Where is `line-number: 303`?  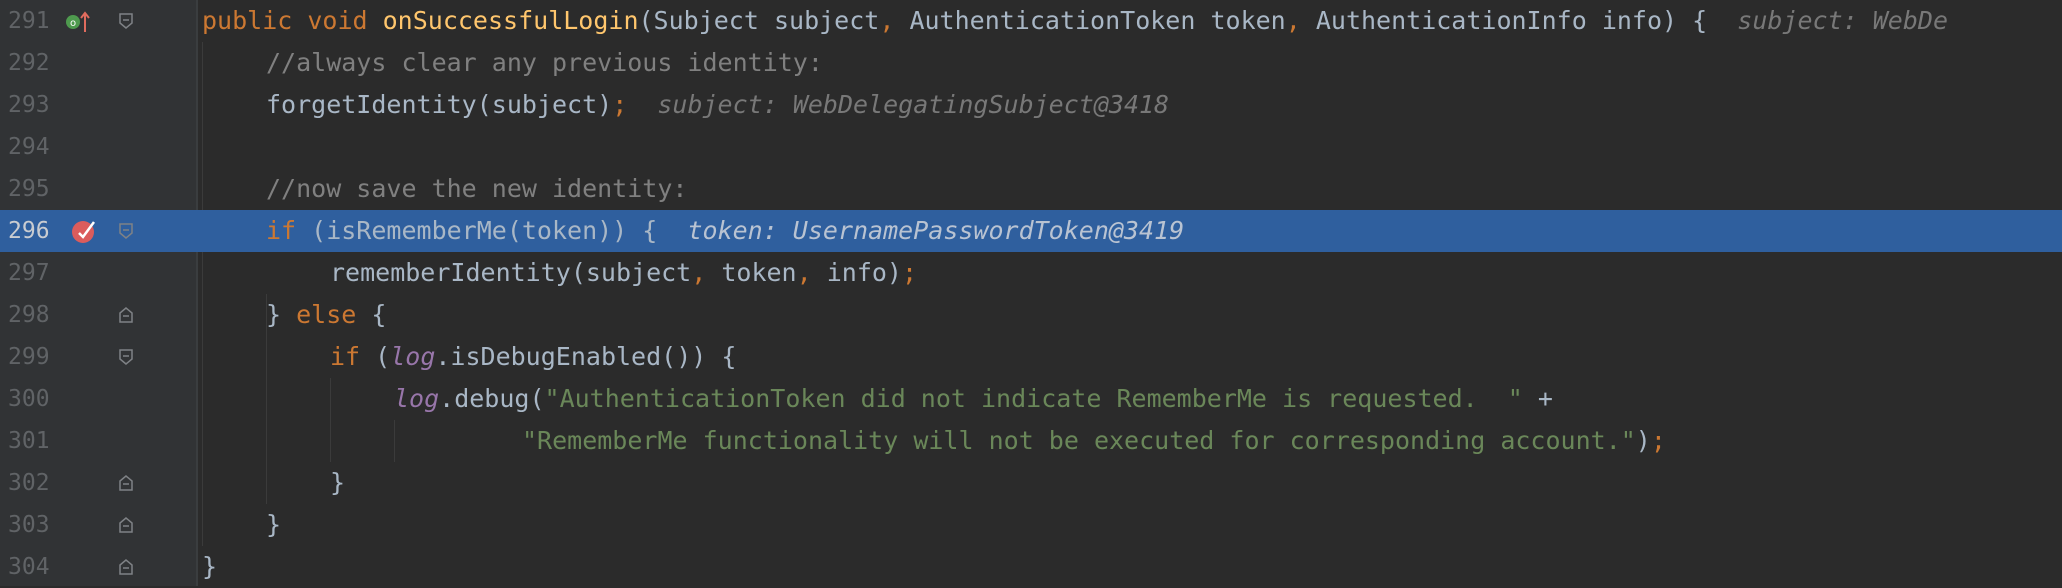 line-number: 303 is located at coordinates (33, 525).